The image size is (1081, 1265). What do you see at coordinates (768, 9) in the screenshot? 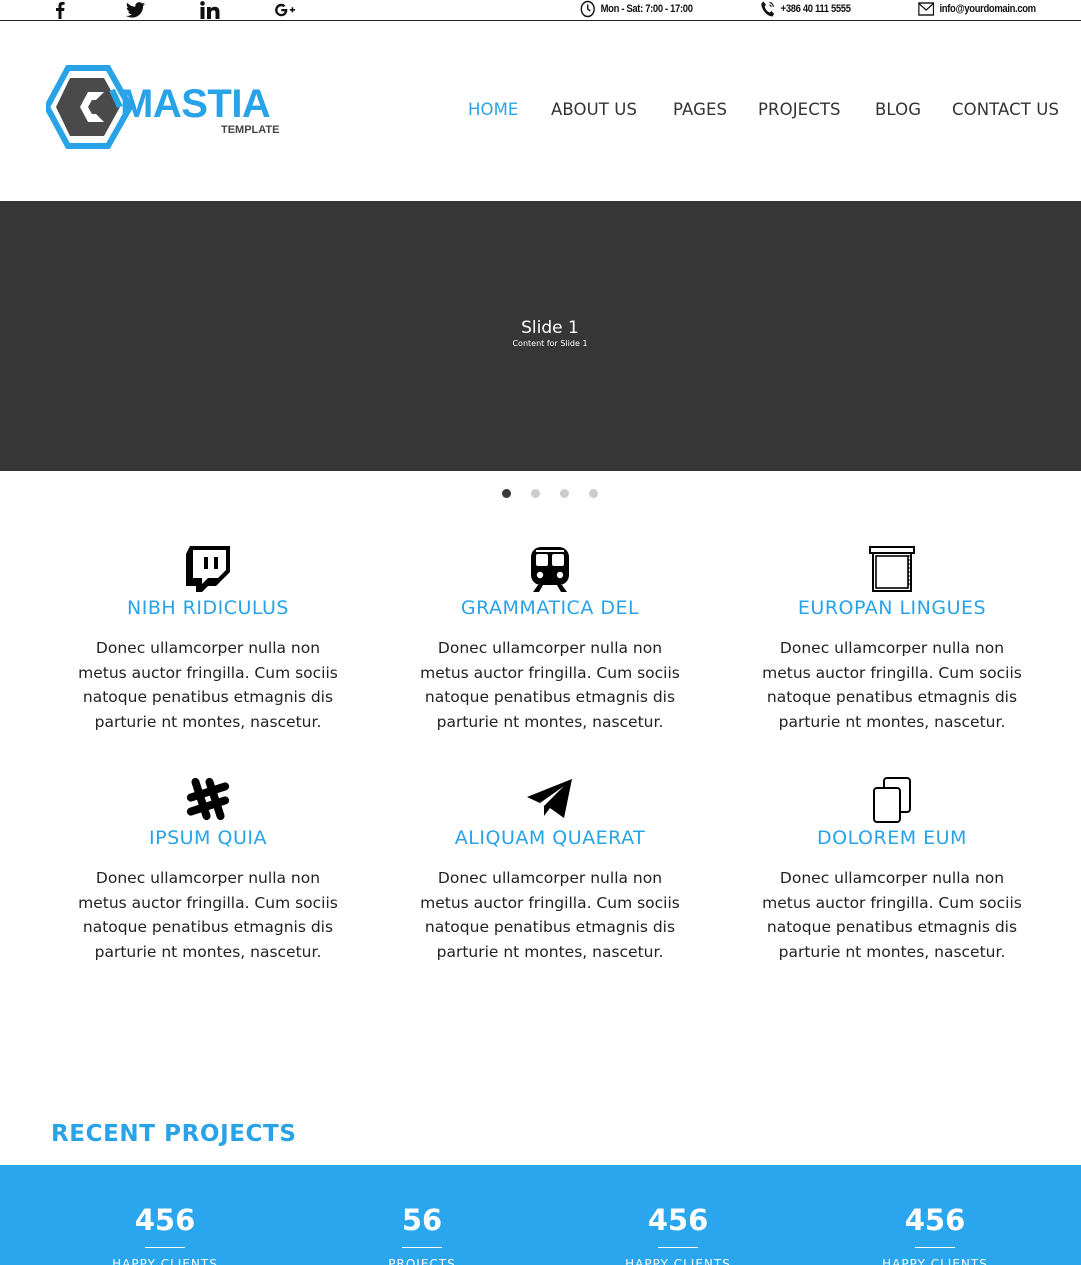
I see `phone-icon` at bounding box center [768, 9].